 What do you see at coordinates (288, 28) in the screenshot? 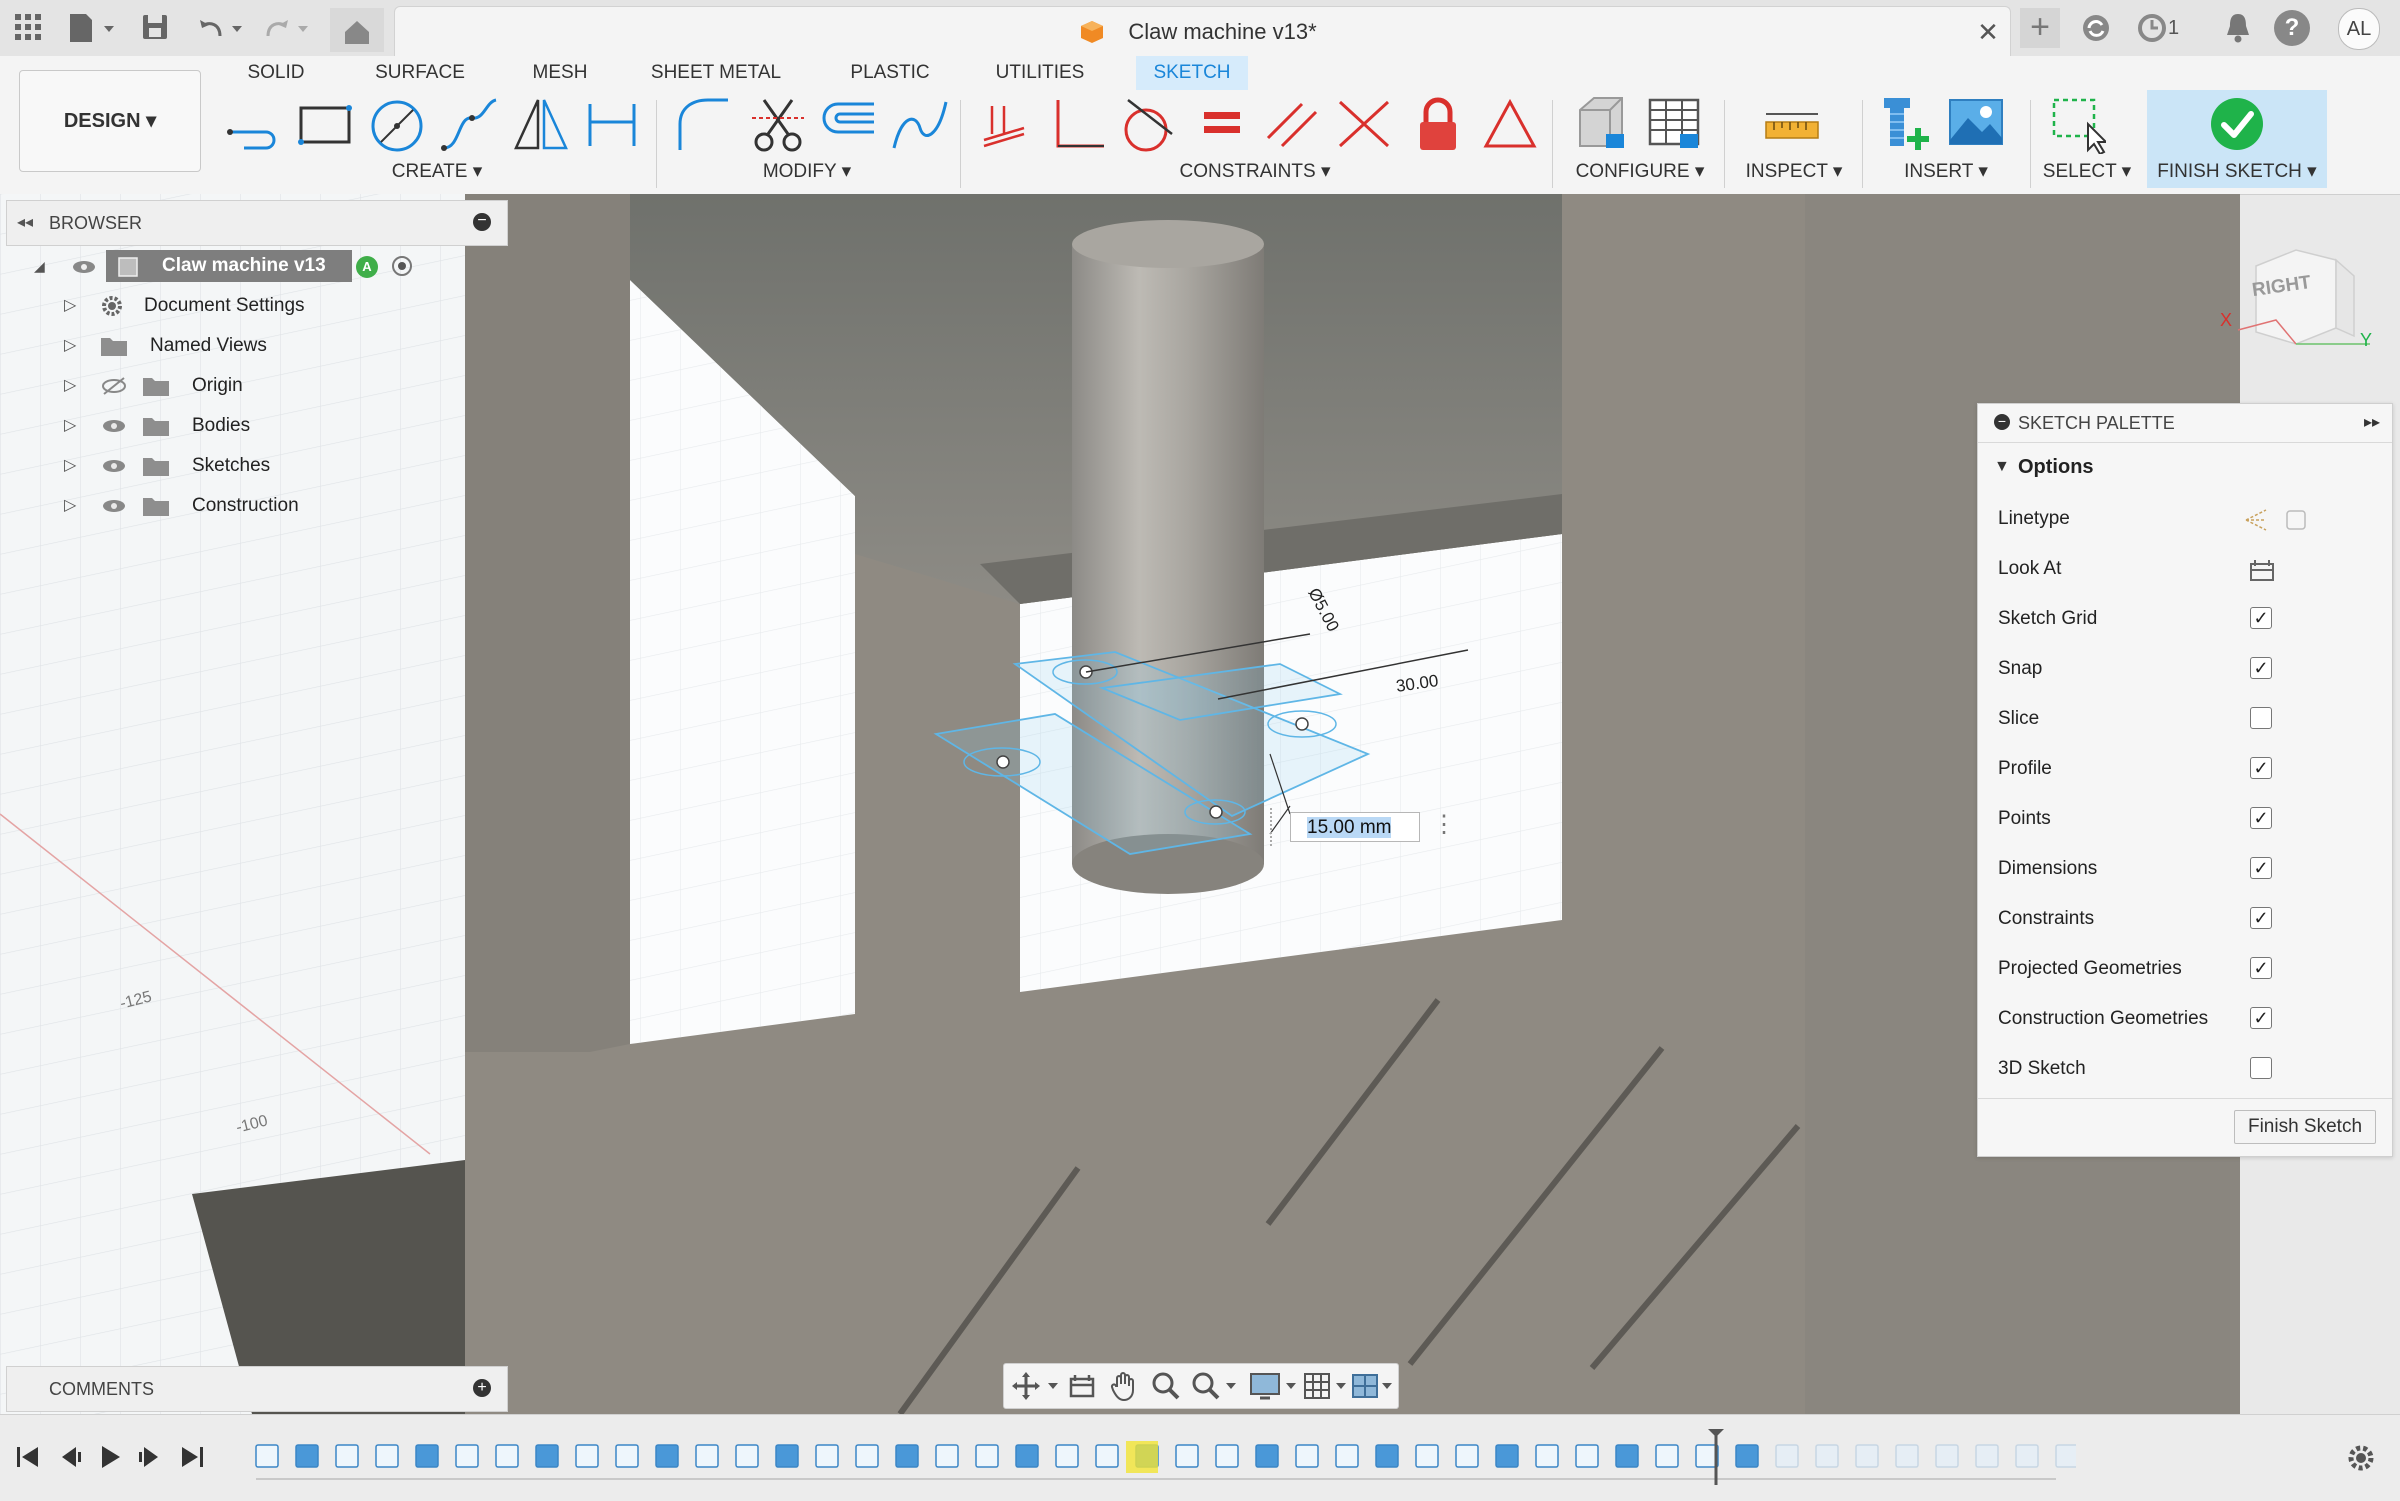
I see `redo-icon` at bounding box center [288, 28].